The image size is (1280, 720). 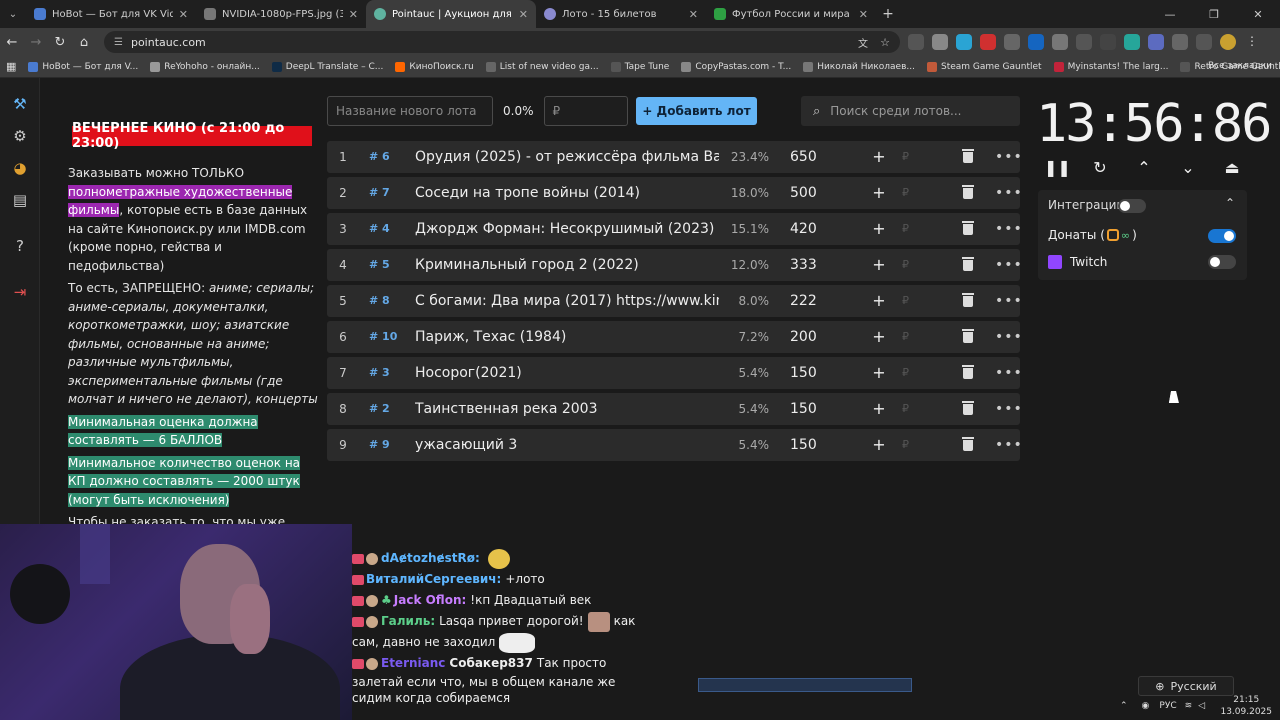 What do you see at coordinates (1222, 236) in the screenshot?
I see `donations-toggle` at bounding box center [1222, 236].